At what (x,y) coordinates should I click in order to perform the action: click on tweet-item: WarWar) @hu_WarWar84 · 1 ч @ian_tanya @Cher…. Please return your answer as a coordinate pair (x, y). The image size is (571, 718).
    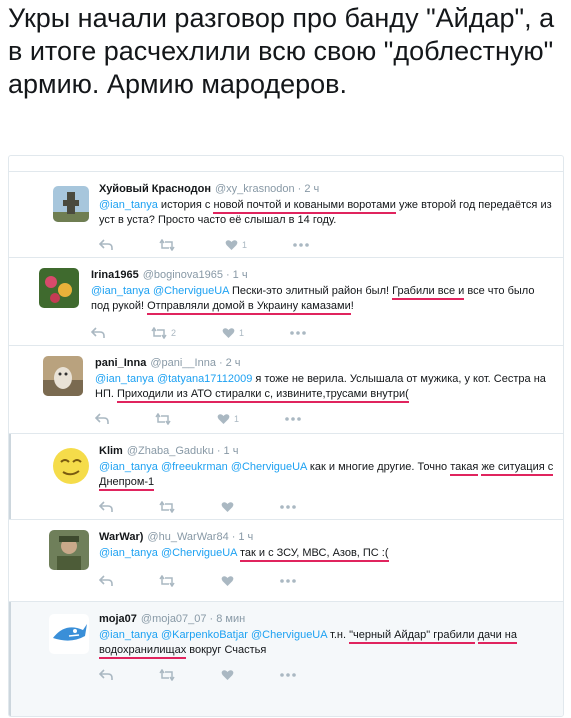
    Looking at the image, I should click on (286, 561).